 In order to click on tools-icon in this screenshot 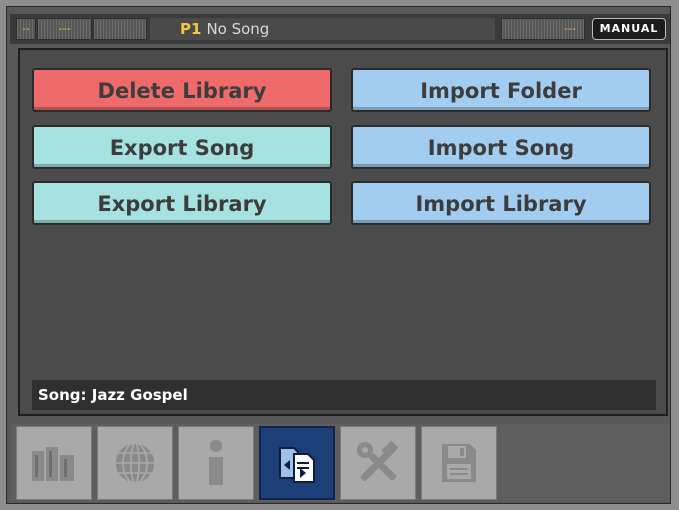, I will do `click(378, 461)`.